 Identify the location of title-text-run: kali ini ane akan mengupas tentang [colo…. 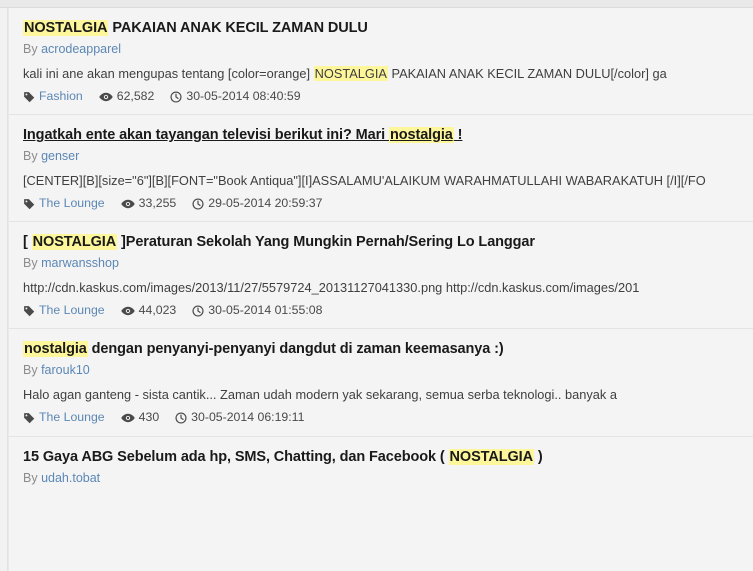
(168, 73).